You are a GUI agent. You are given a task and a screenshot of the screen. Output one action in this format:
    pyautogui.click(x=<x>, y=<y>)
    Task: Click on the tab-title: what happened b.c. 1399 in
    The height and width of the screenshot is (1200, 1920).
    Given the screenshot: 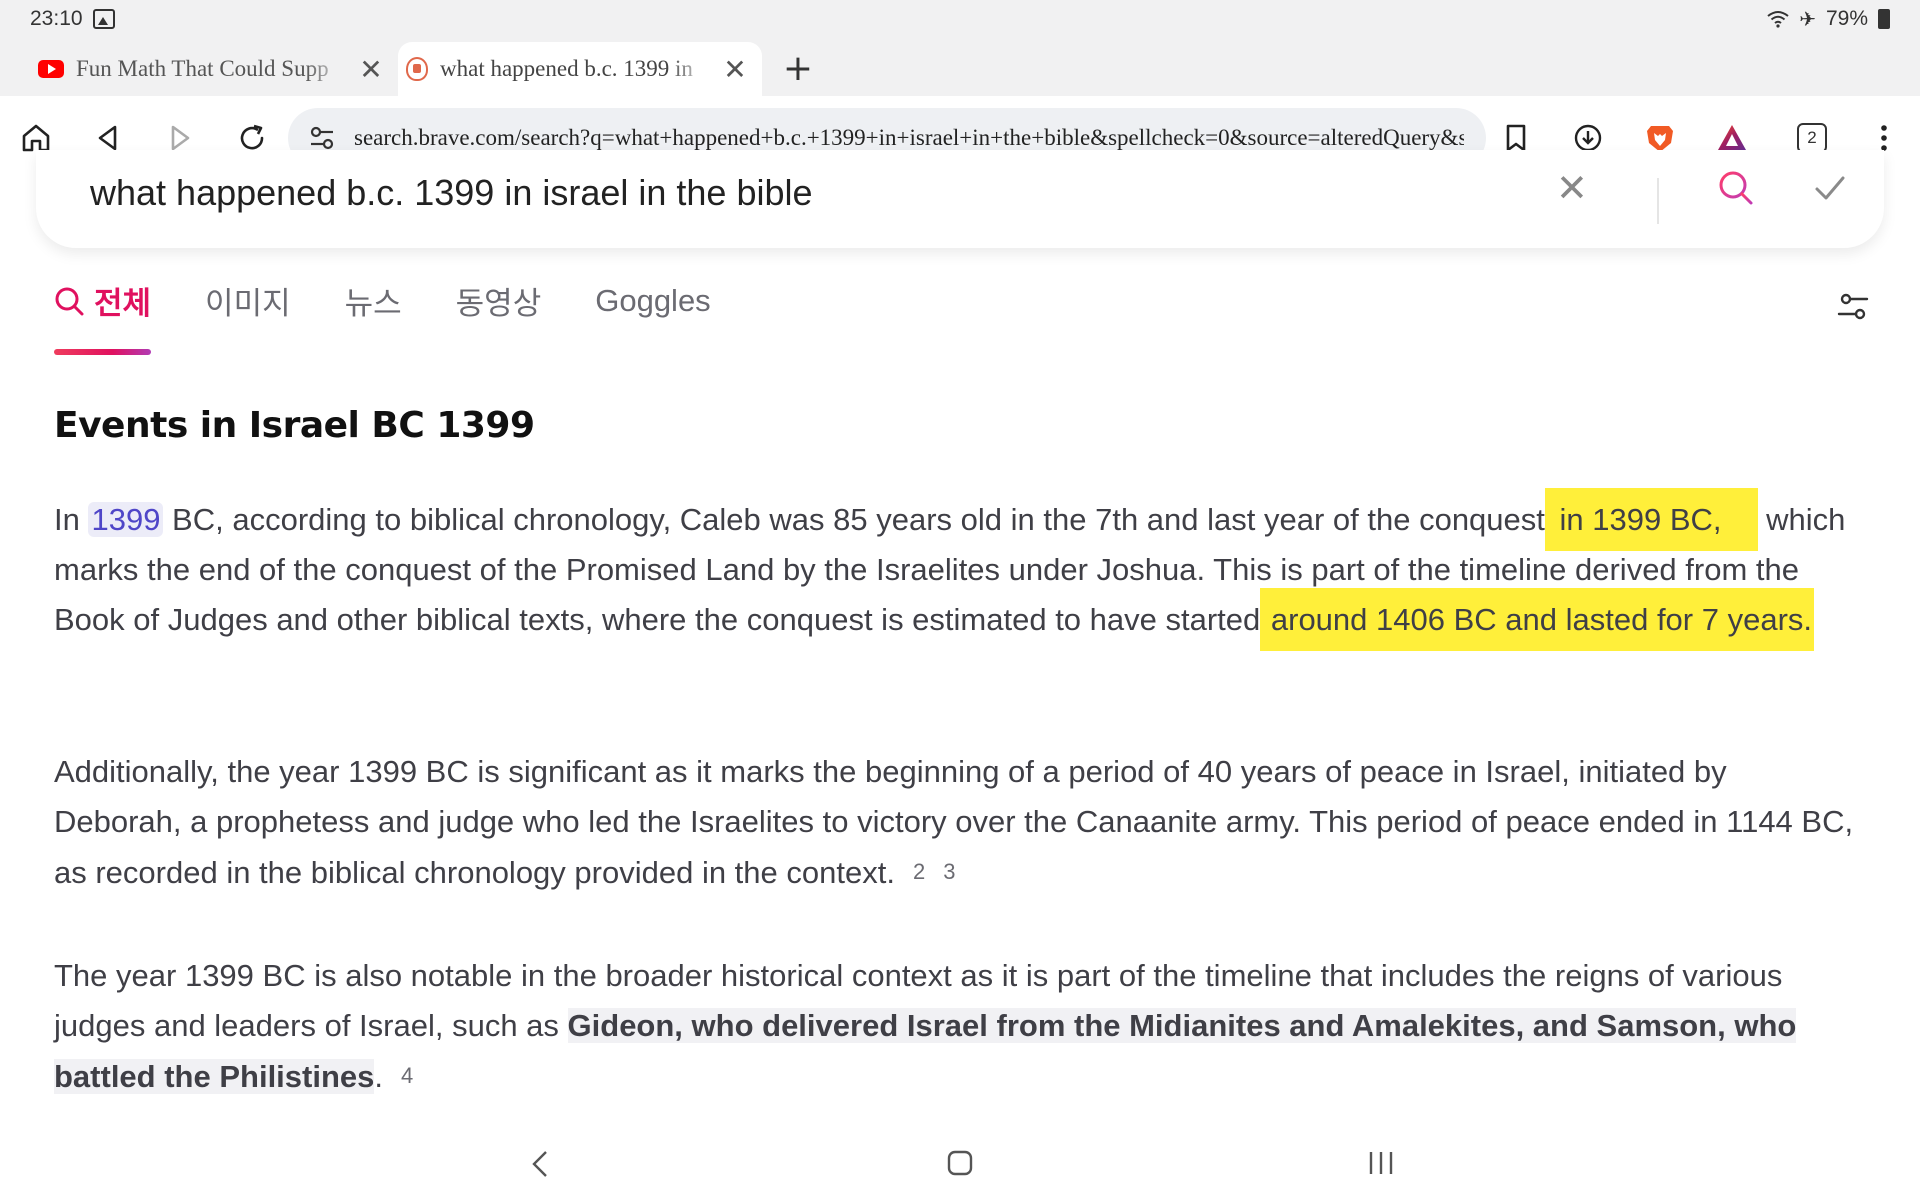 What is the action you would take?
    pyautogui.click(x=566, y=68)
    